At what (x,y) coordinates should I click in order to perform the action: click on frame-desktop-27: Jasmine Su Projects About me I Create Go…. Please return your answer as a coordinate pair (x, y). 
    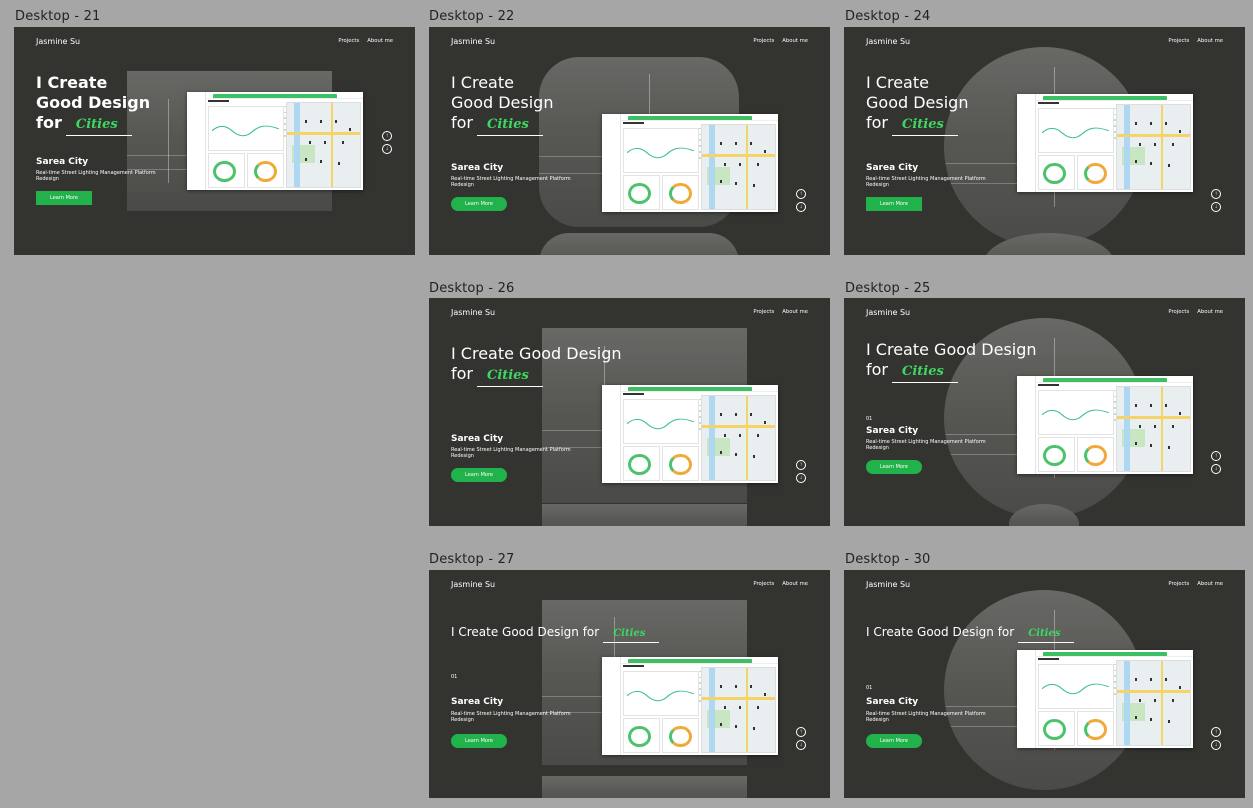
    Looking at the image, I should click on (629, 684).